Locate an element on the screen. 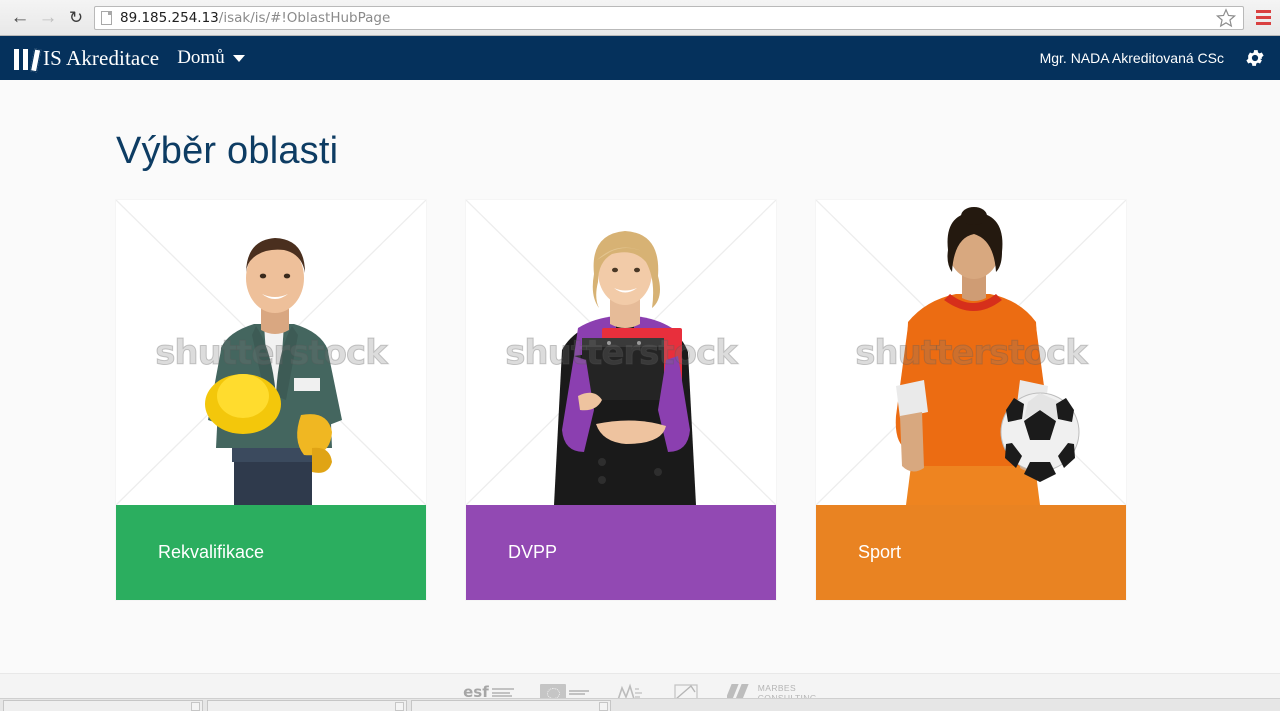 The height and width of the screenshot is (711, 1280). back-button: ← is located at coordinates (20, 18).